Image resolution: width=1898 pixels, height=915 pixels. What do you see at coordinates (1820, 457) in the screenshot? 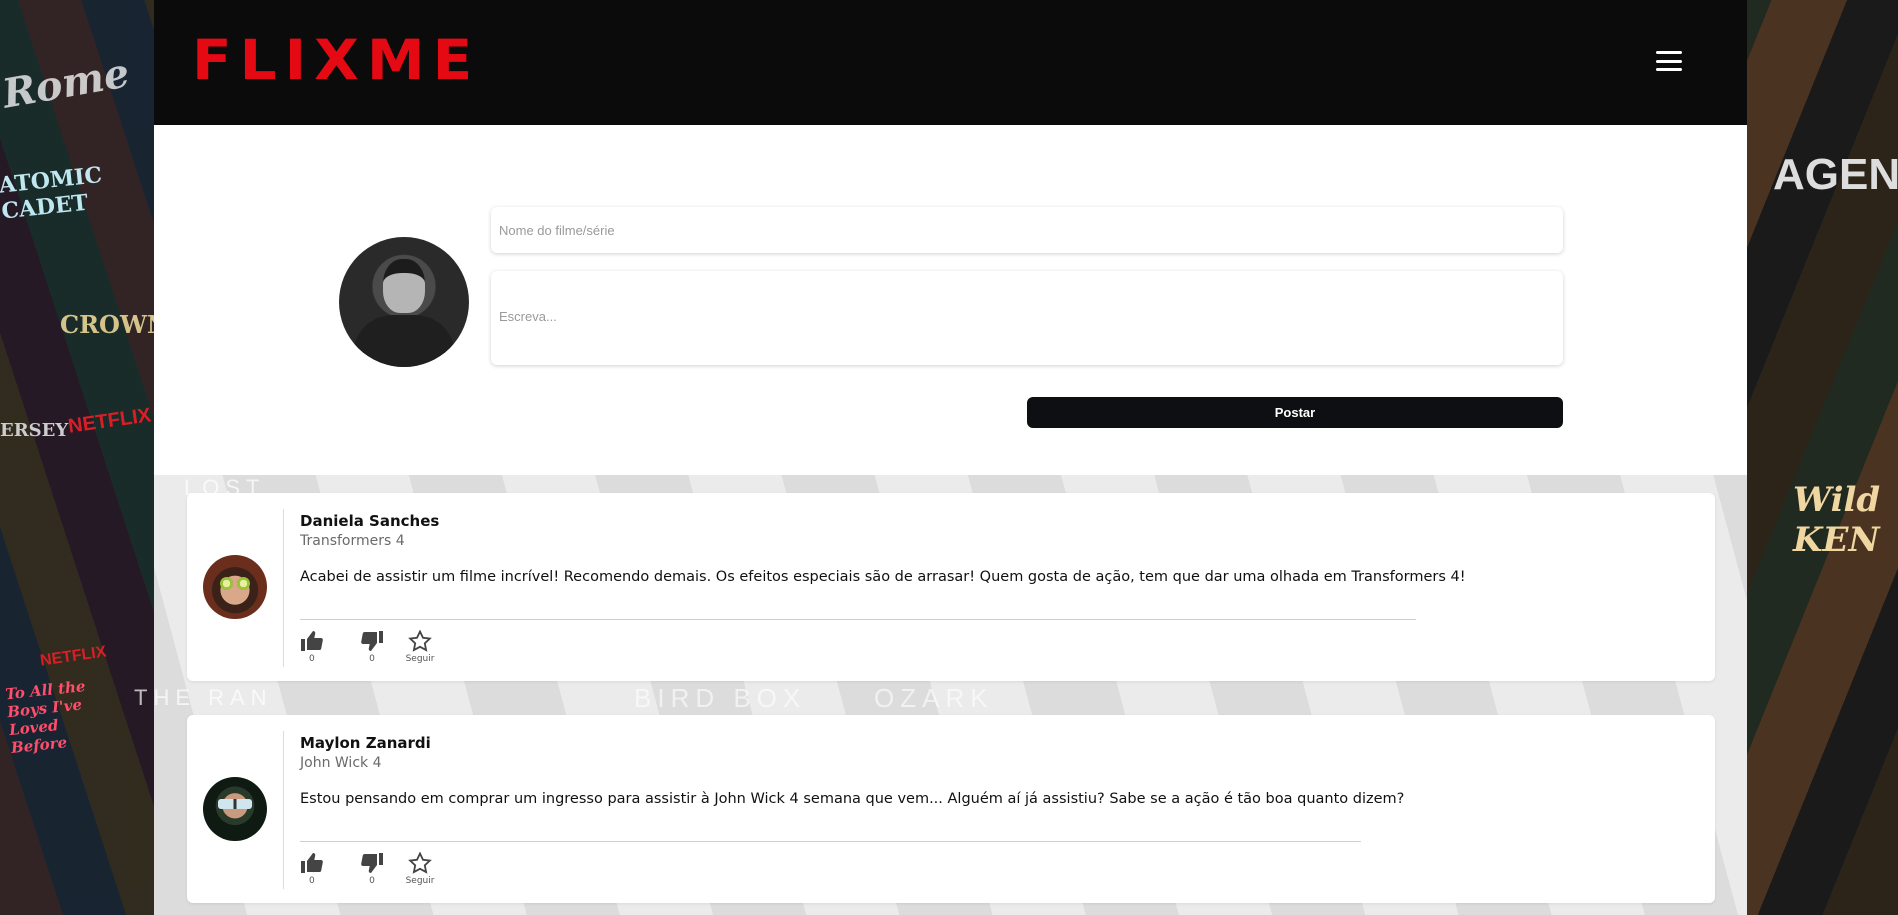
I see `background-poster-collage-right: AGEN Wild KEN` at bounding box center [1820, 457].